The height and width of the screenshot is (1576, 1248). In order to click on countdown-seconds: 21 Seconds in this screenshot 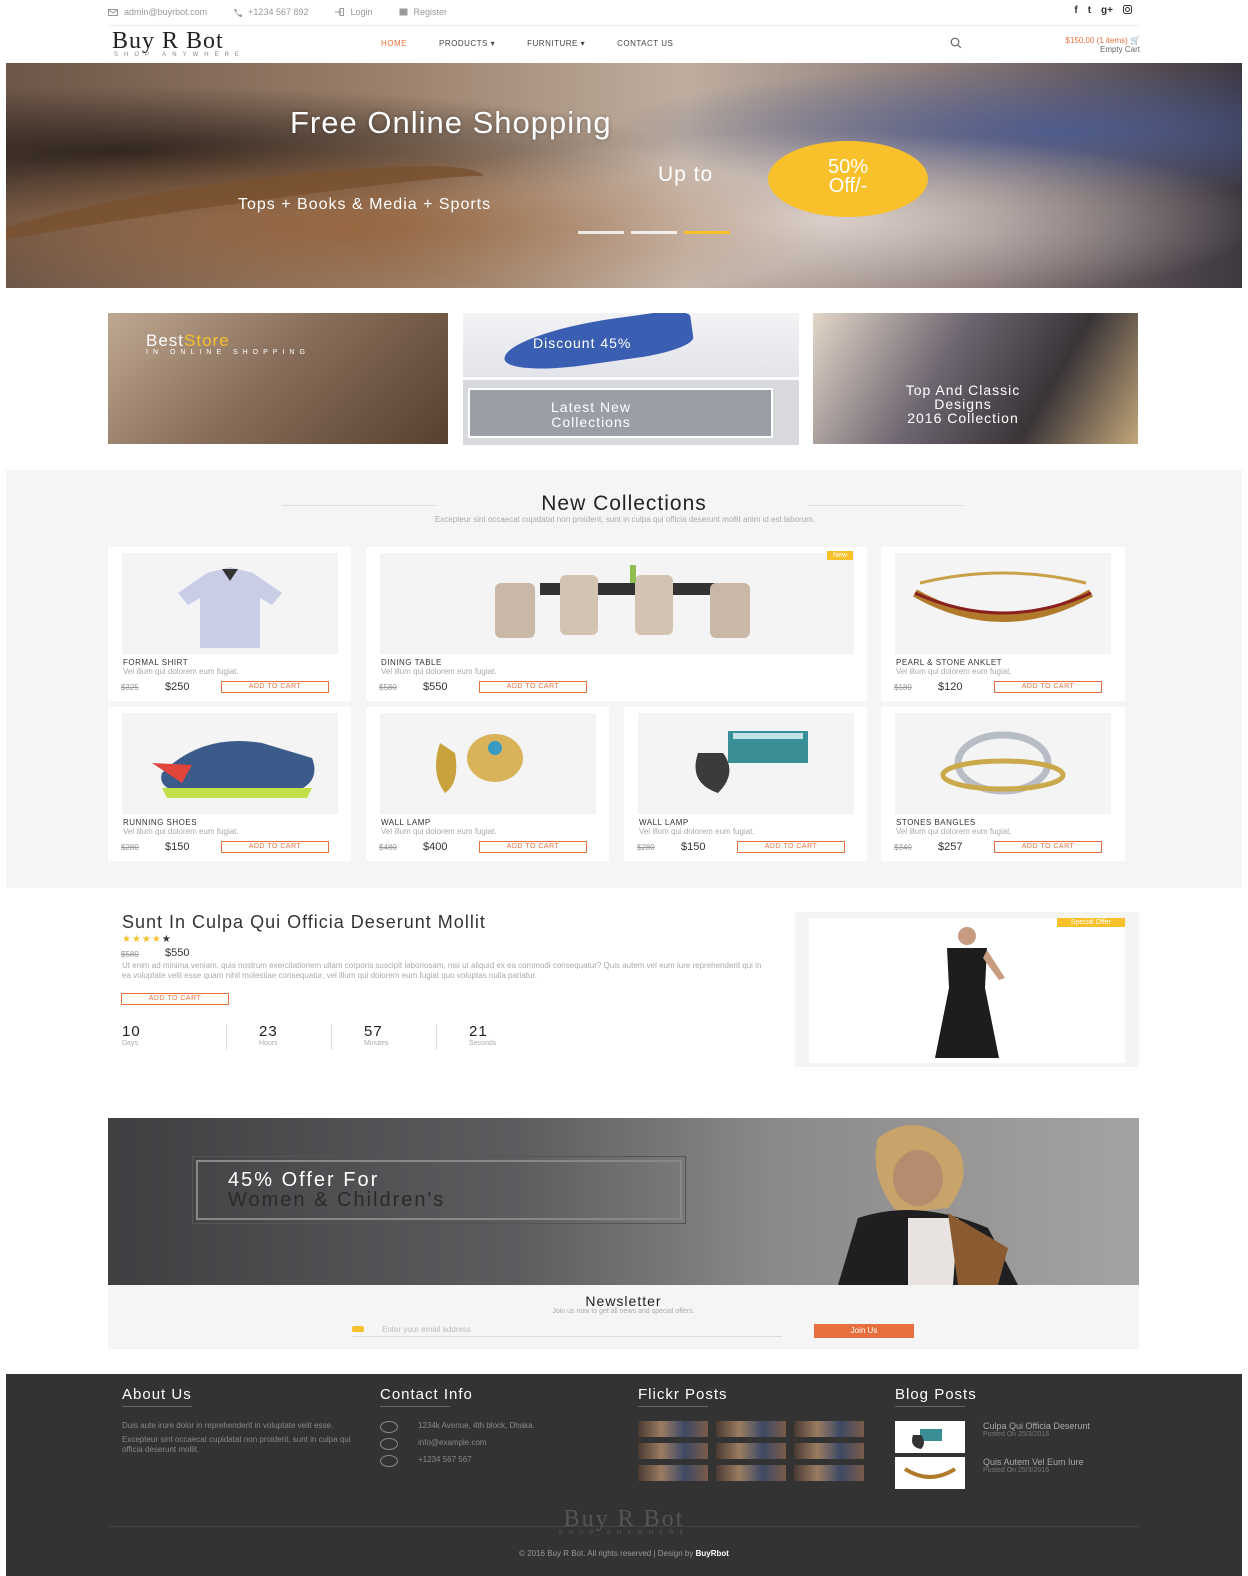, I will do `click(489, 1037)`.